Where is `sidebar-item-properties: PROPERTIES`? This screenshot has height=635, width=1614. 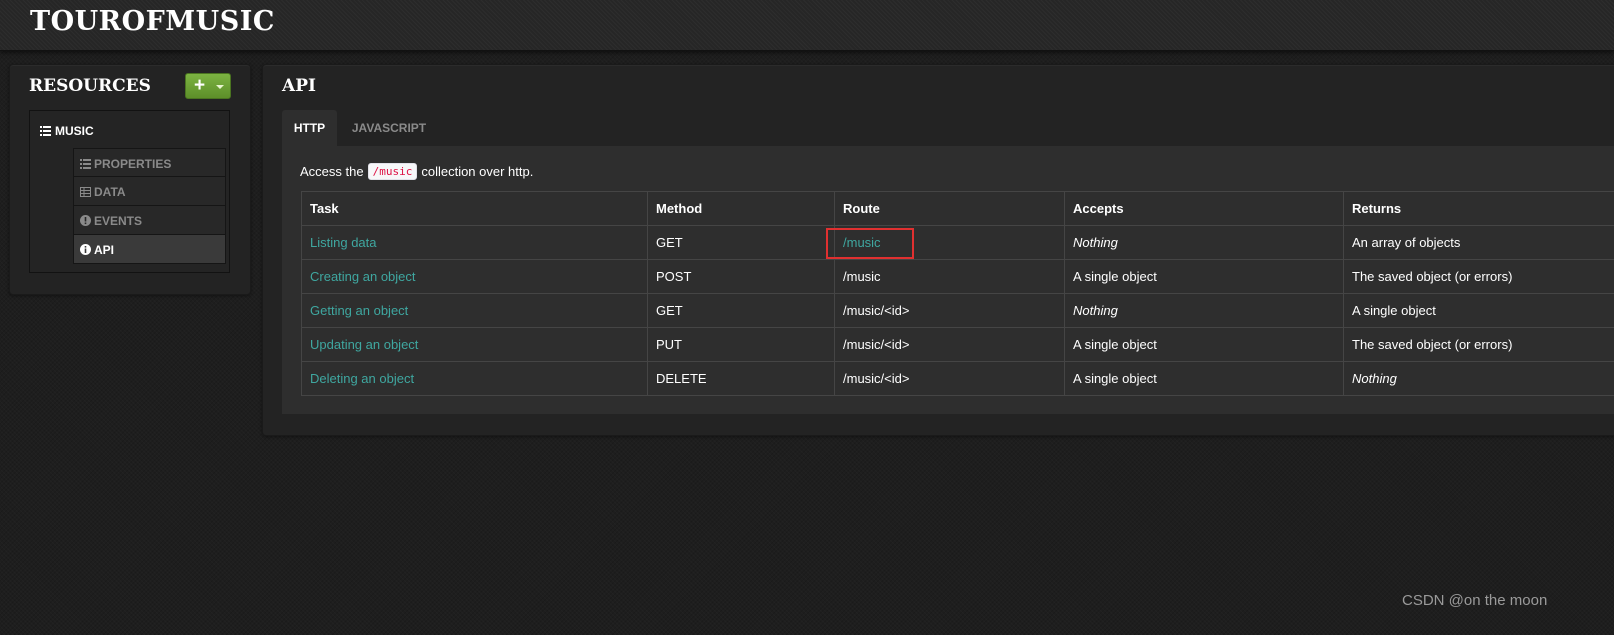 sidebar-item-properties: PROPERTIES is located at coordinates (149, 162).